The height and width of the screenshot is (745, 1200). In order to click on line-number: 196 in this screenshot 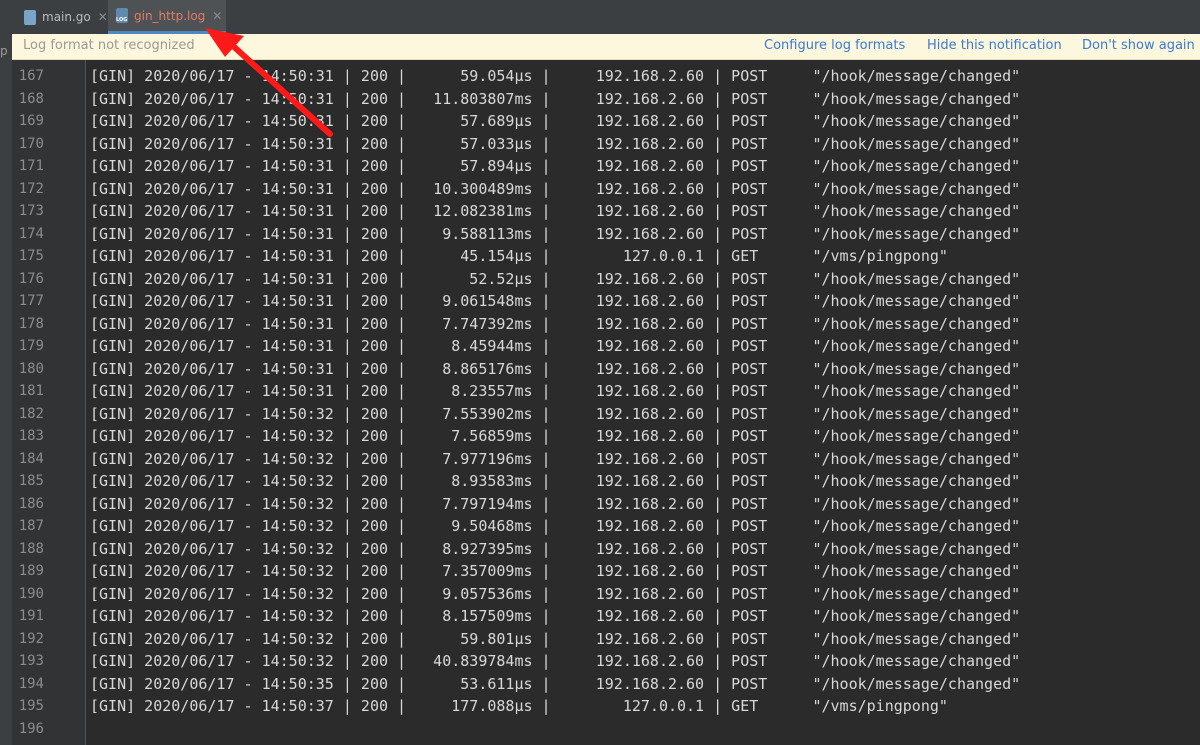, I will do `click(31, 728)`.